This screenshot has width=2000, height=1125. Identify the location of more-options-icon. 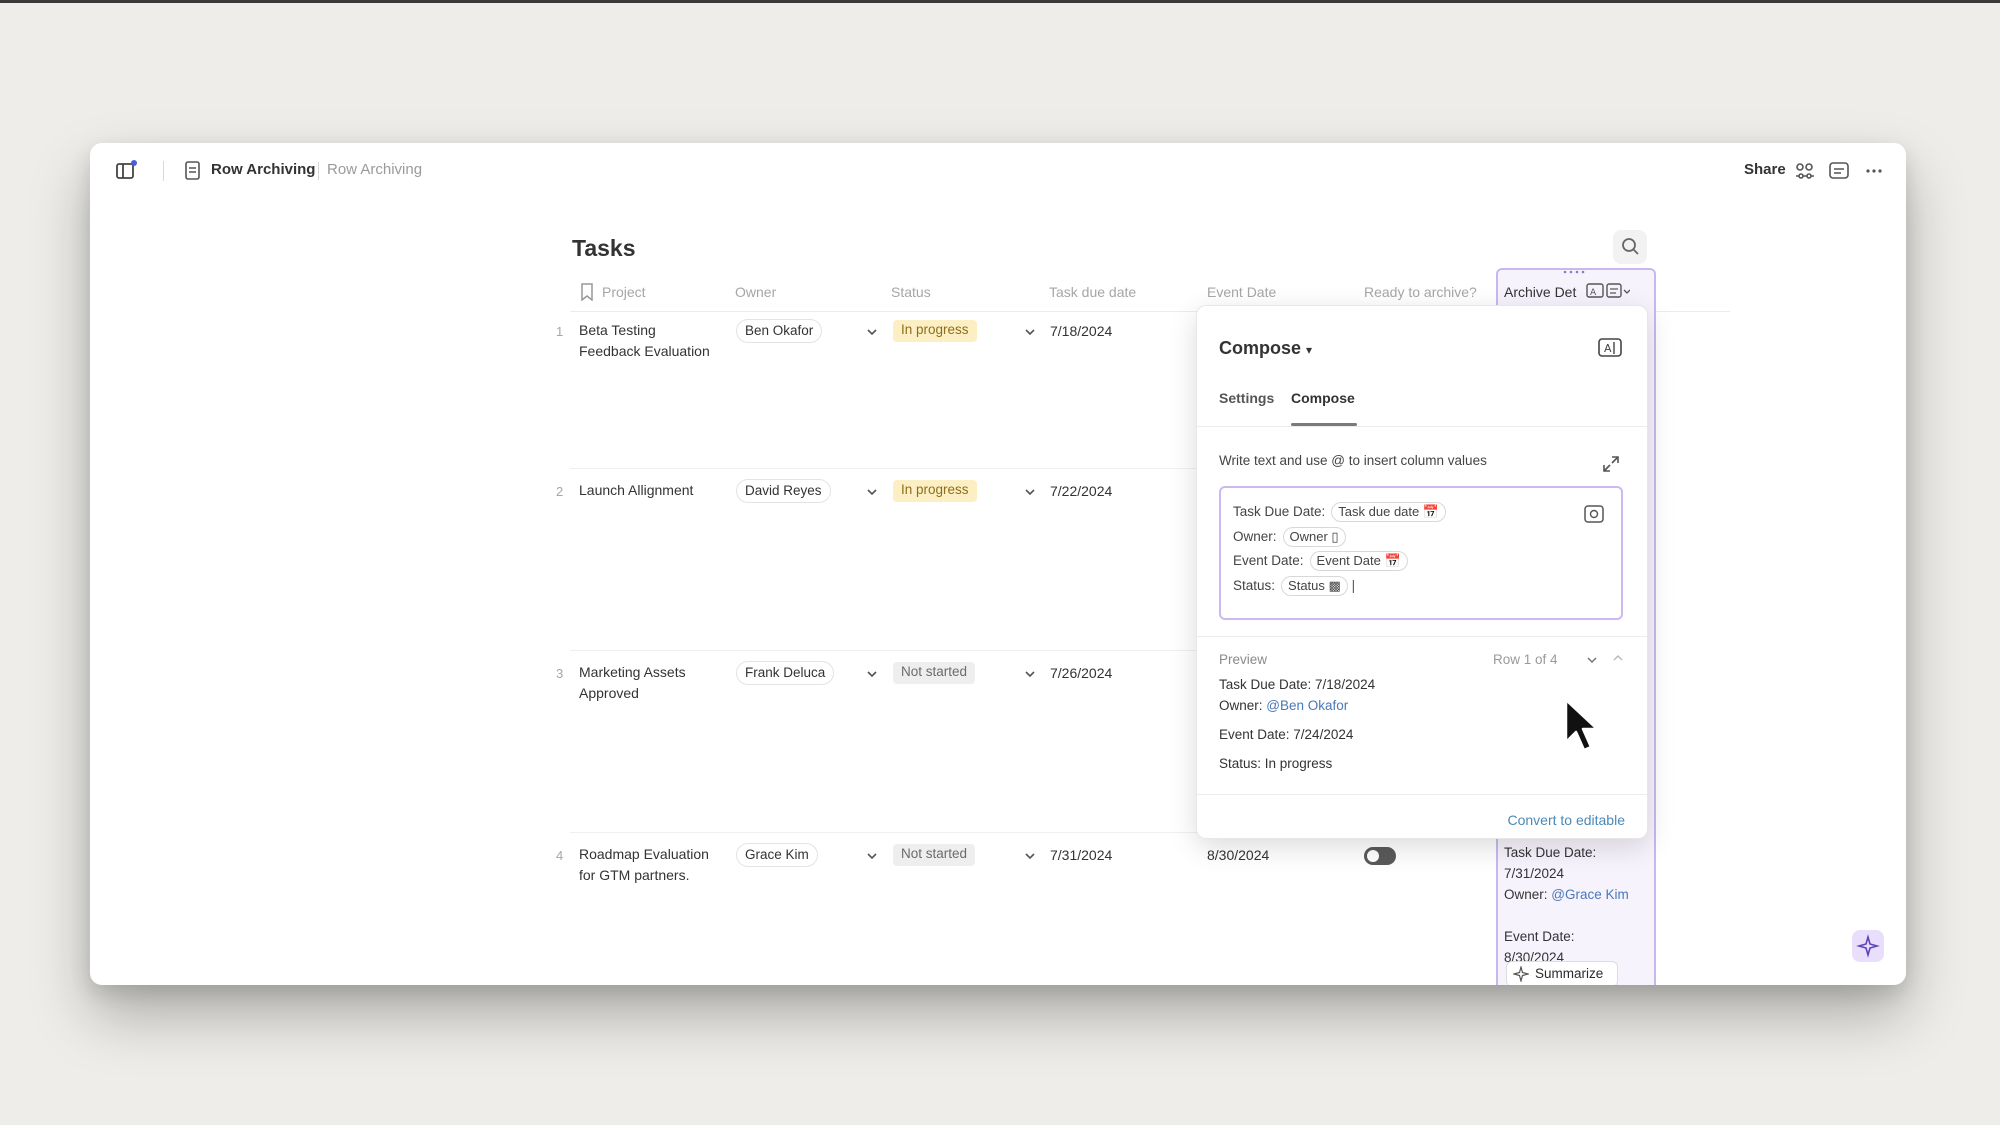
(1874, 171).